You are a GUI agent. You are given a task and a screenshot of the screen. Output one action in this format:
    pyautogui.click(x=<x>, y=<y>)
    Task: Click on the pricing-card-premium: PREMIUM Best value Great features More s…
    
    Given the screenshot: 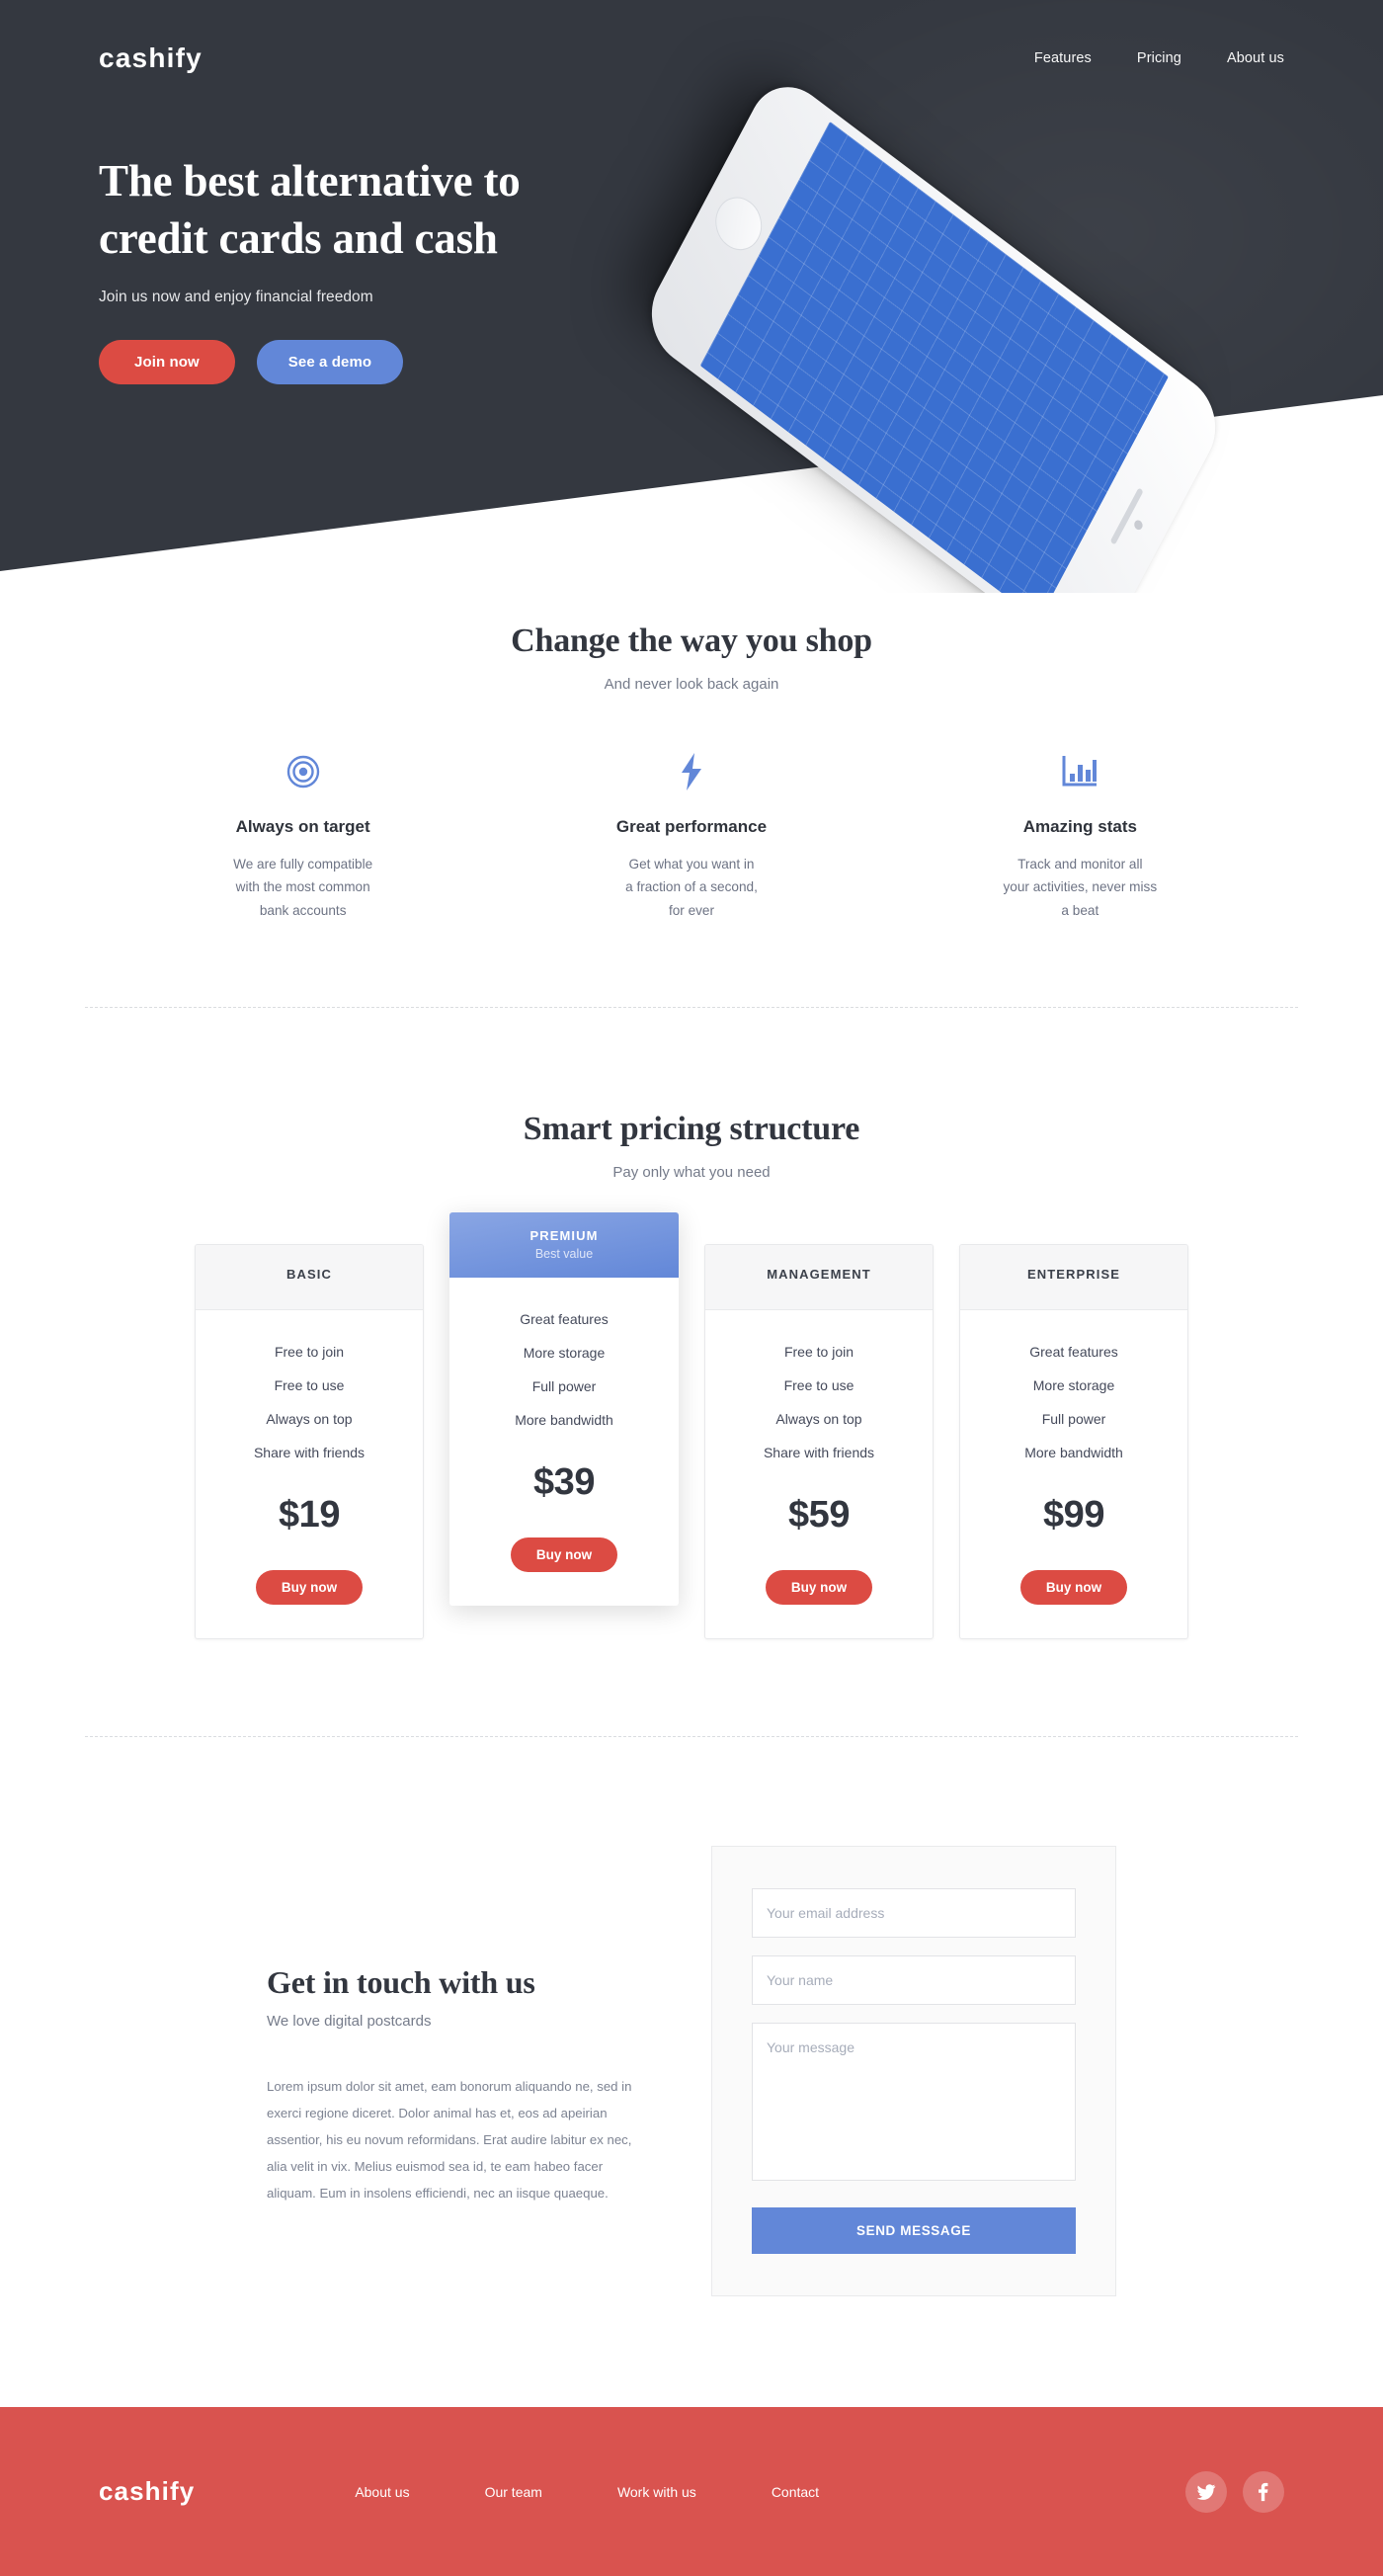 What is the action you would take?
    pyautogui.click(x=564, y=1409)
    